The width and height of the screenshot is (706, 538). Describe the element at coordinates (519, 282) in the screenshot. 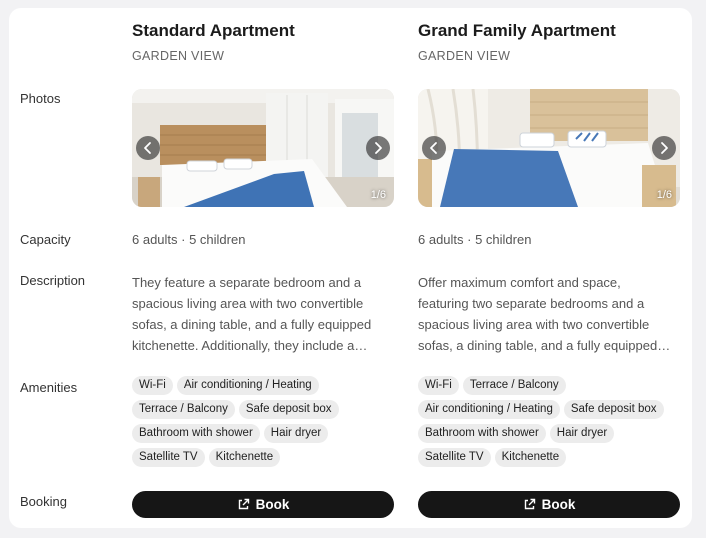

I see `description-line: Offer maximum comfort and space,` at that location.